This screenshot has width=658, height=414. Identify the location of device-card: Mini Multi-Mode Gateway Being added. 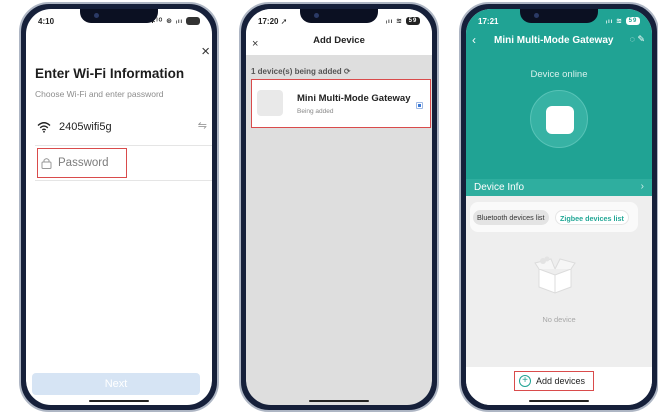
(341, 103).